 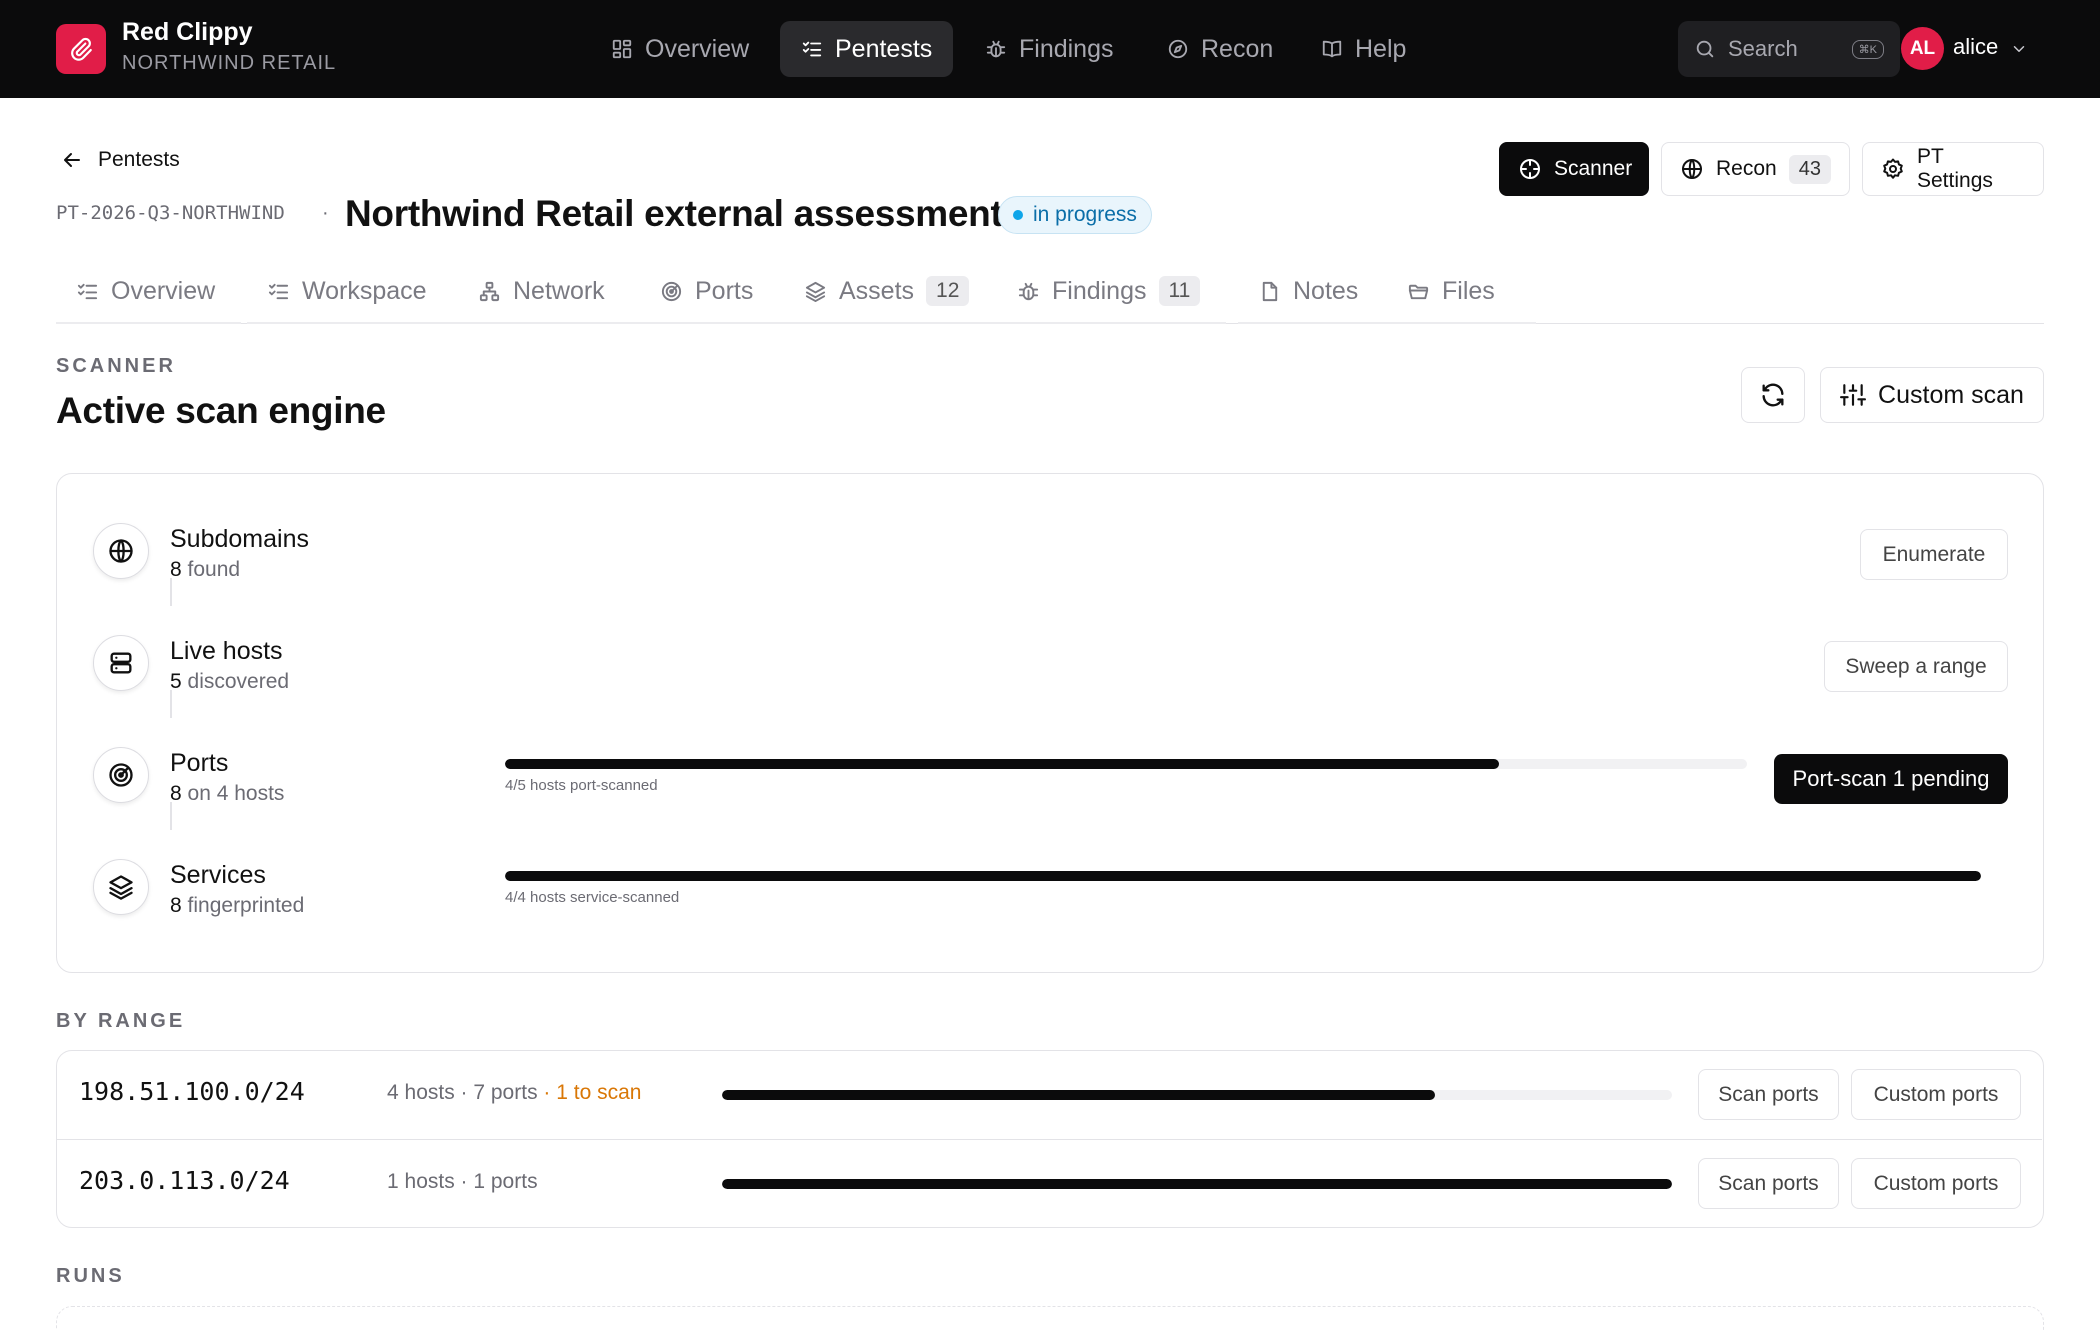 What do you see at coordinates (884, 48) in the screenshot?
I see `nav-label: Pentests` at bounding box center [884, 48].